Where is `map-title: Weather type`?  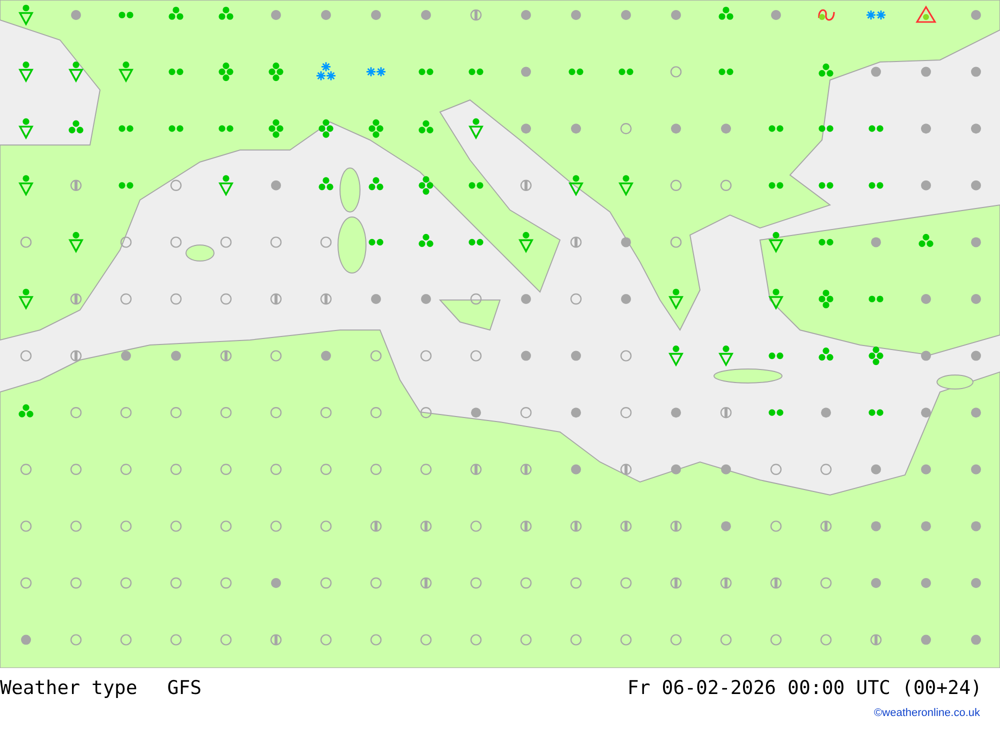
map-title: Weather type is located at coordinates (69, 688).